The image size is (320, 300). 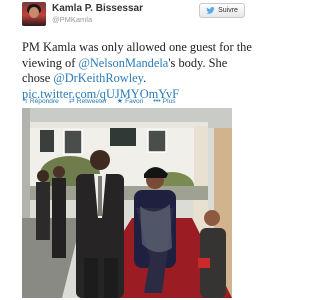 I want to click on reply-icon: ↰, so click(x=25, y=101).